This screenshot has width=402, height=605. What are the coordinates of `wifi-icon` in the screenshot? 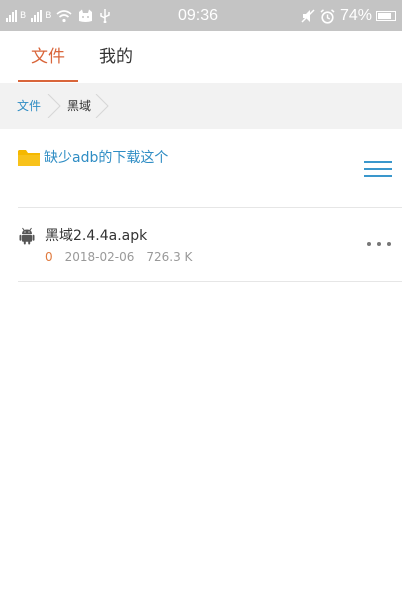 It's located at (64, 16).